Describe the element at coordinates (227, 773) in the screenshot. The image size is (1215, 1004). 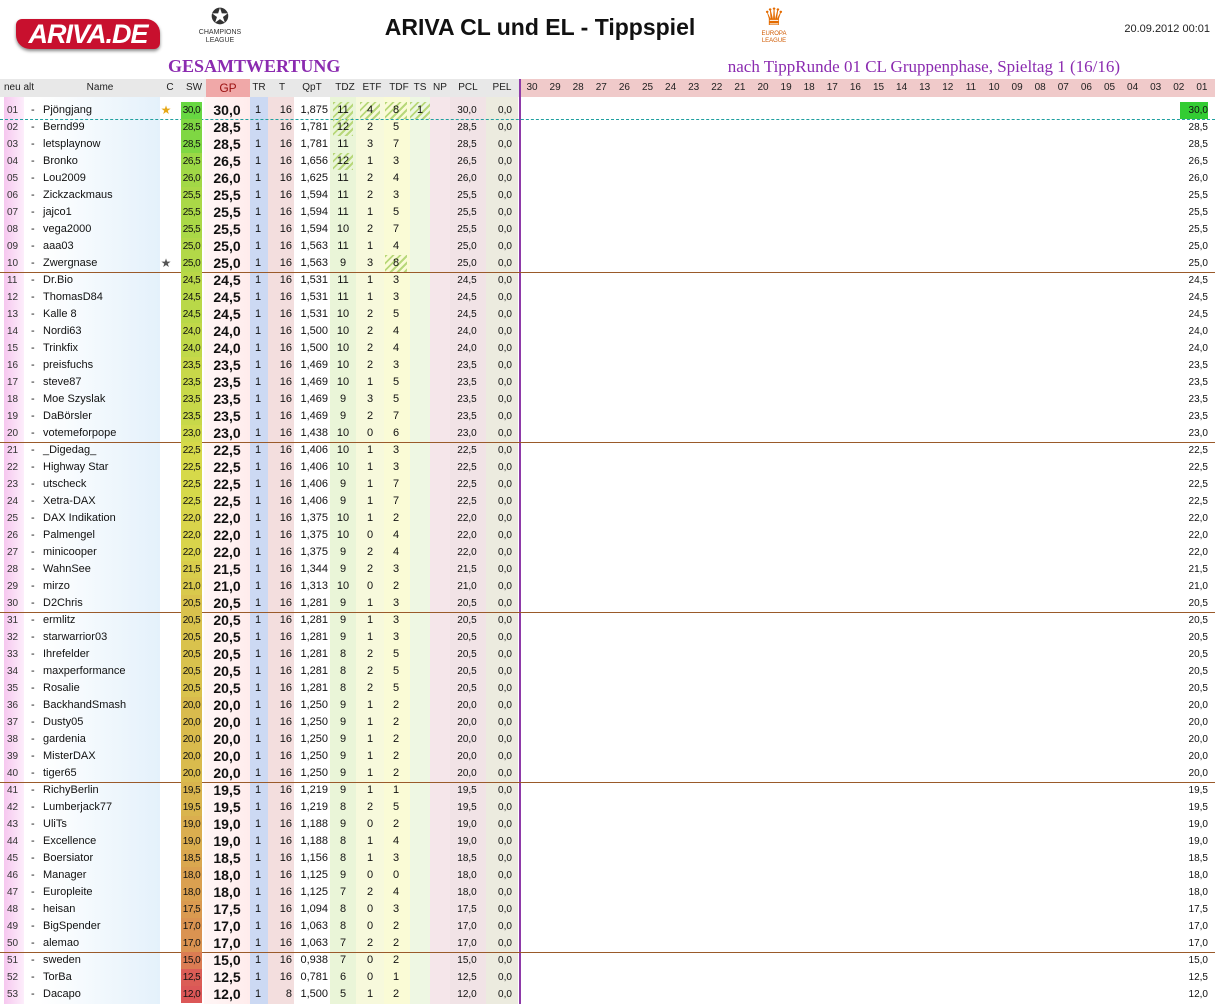
I see `gp-cell: 20,0` at that location.